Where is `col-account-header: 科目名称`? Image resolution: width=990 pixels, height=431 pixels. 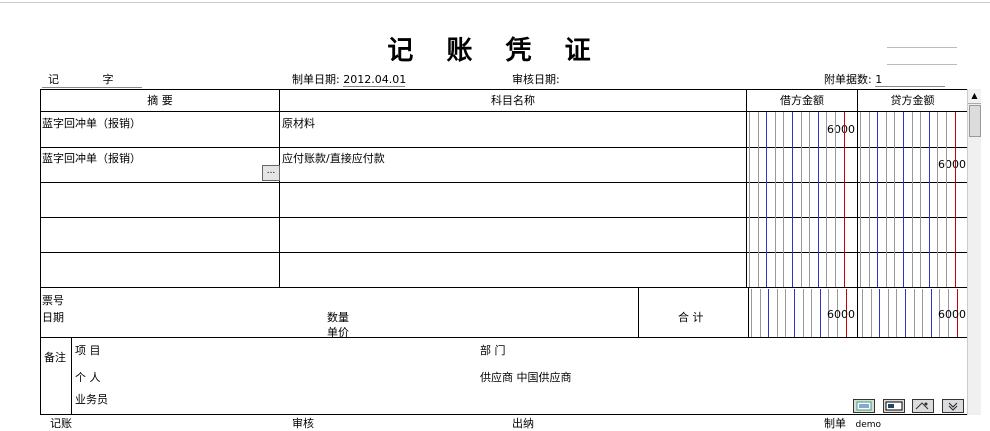
col-account-header: 科目名称 is located at coordinates (513, 100).